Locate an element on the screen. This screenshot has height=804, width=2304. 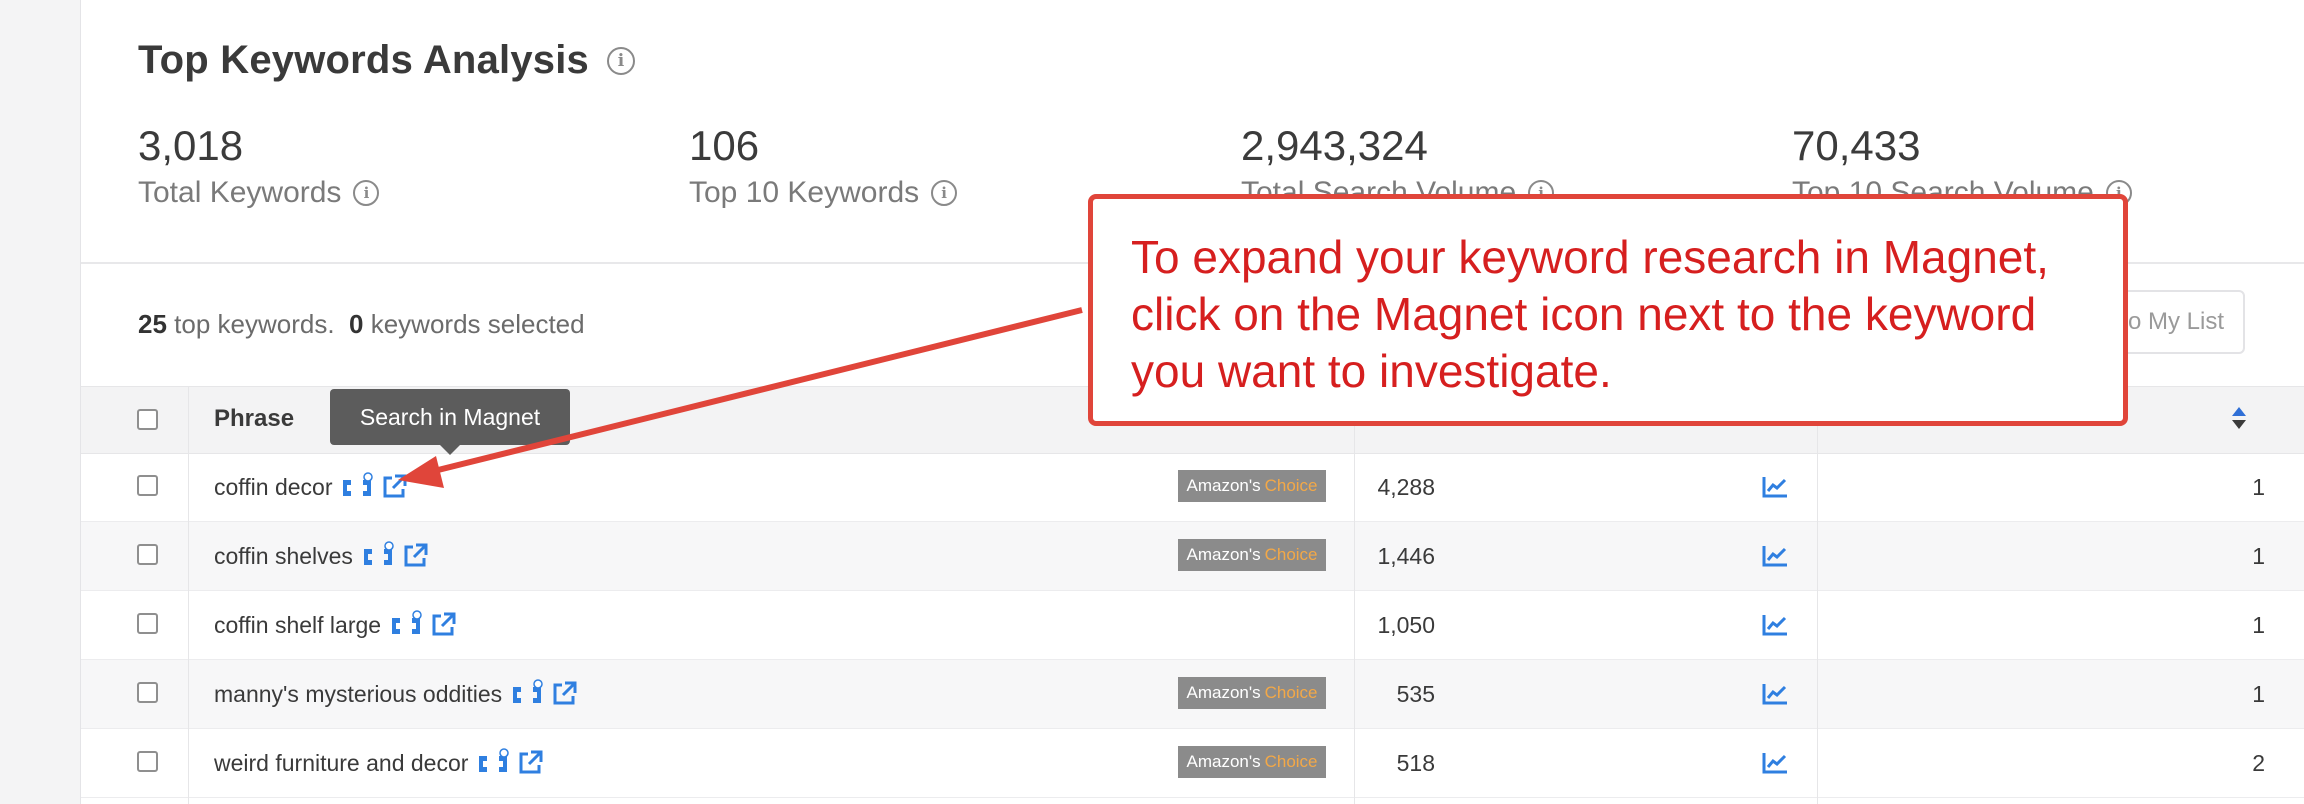
stat-value: 70,433 is located at coordinates (1856, 145).